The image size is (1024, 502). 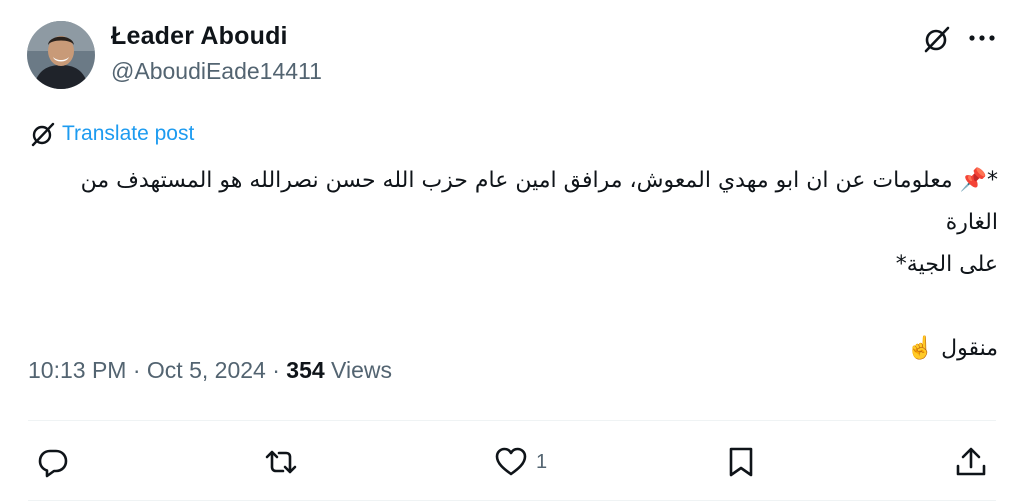 I want to click on share-icon, so click(x=971, y=461).